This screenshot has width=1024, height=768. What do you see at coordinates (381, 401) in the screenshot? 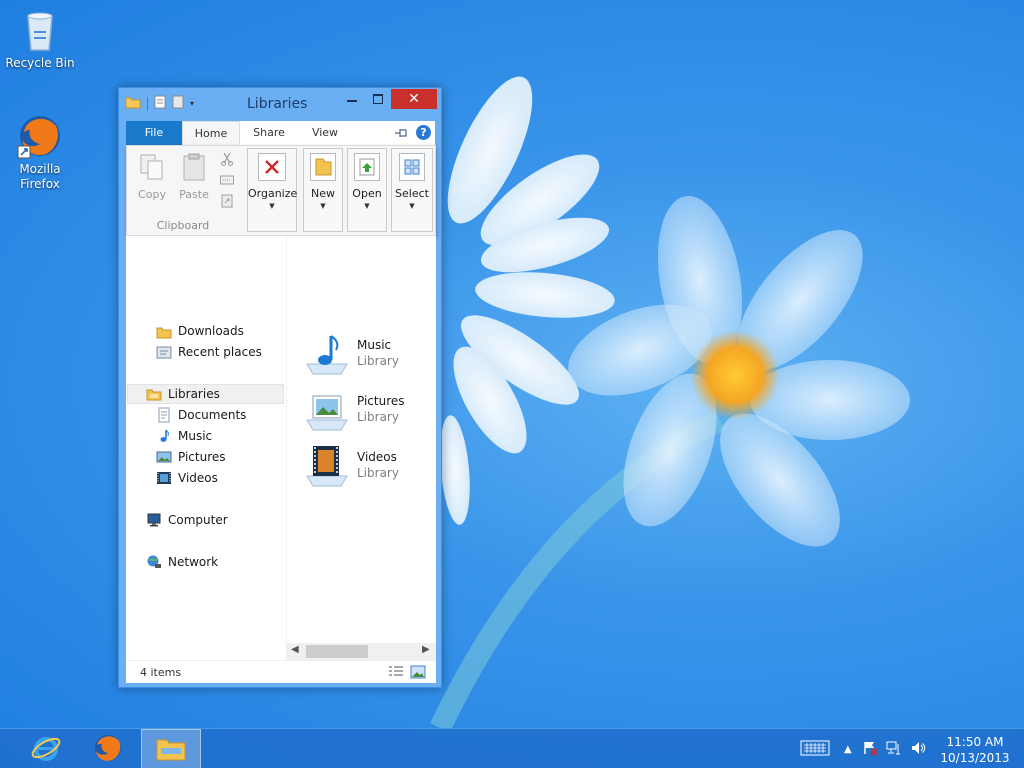
I see `library-name: Pictures` at bounding box center [381, 401].